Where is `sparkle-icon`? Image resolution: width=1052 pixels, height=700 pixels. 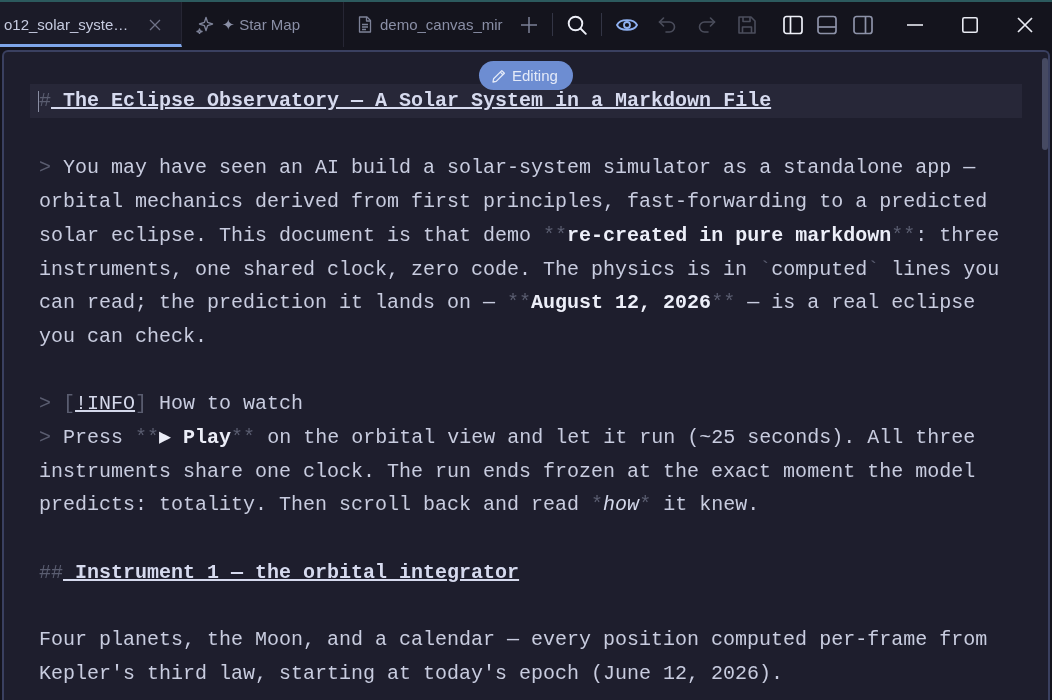
sparkle-icon is located at coordinates (205, 24).